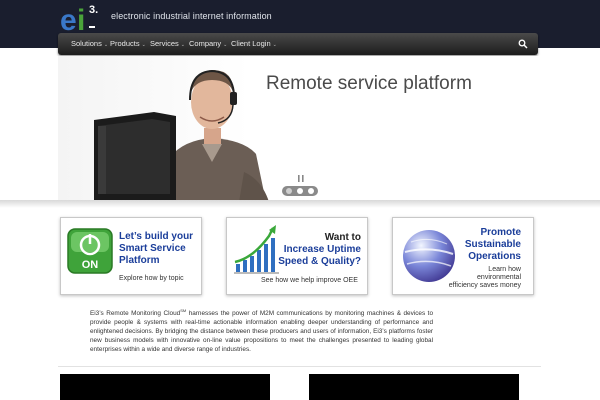 The width and height of the screenshot is (600, 400). I want to click on hero-title: Remote service platform, so click(369, 83).